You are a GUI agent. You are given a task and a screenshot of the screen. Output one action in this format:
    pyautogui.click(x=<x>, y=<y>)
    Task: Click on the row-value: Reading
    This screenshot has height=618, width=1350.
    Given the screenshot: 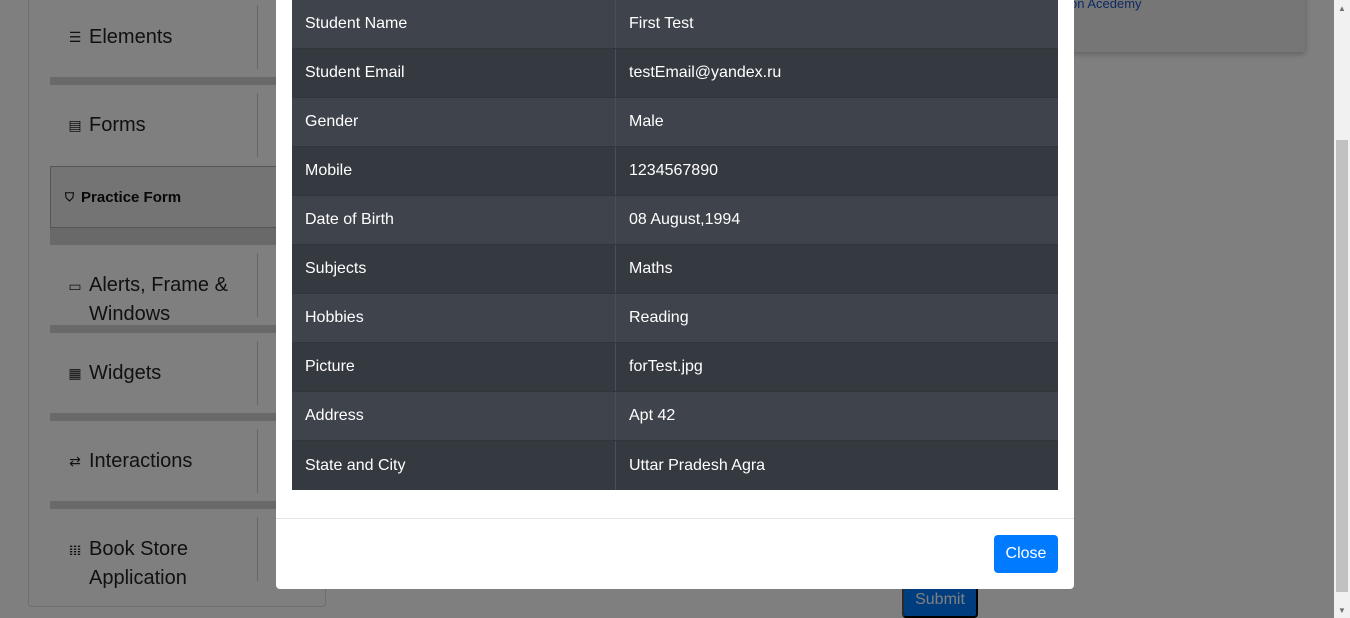 What is the action you would take?
    pyautogui.click(x=659, y=317)
    